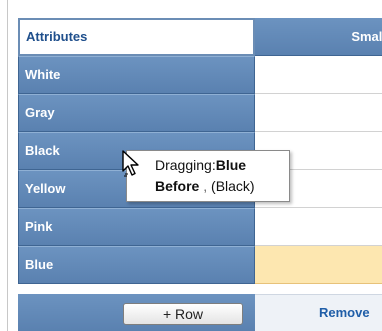 This screenshot has width=382, height=331. Describe the element at coordinates (318, 75) in the screenshot. I see `cell-white-small` at that location.